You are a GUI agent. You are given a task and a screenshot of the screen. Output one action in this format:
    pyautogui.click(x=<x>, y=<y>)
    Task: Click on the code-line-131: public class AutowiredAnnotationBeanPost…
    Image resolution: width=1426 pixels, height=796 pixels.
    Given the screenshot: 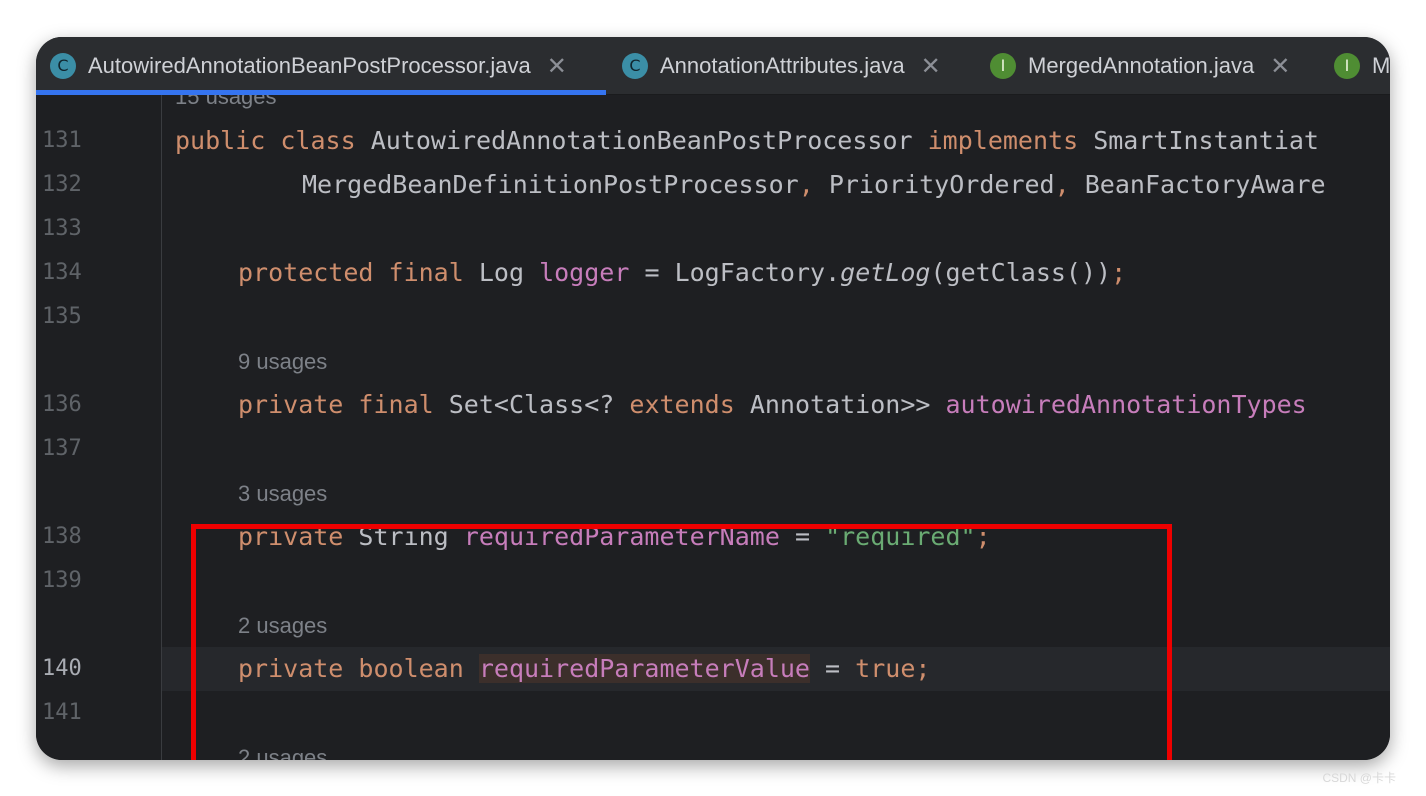 What is the action you would take?
    pyautogui.click(x=747, y=141)
    